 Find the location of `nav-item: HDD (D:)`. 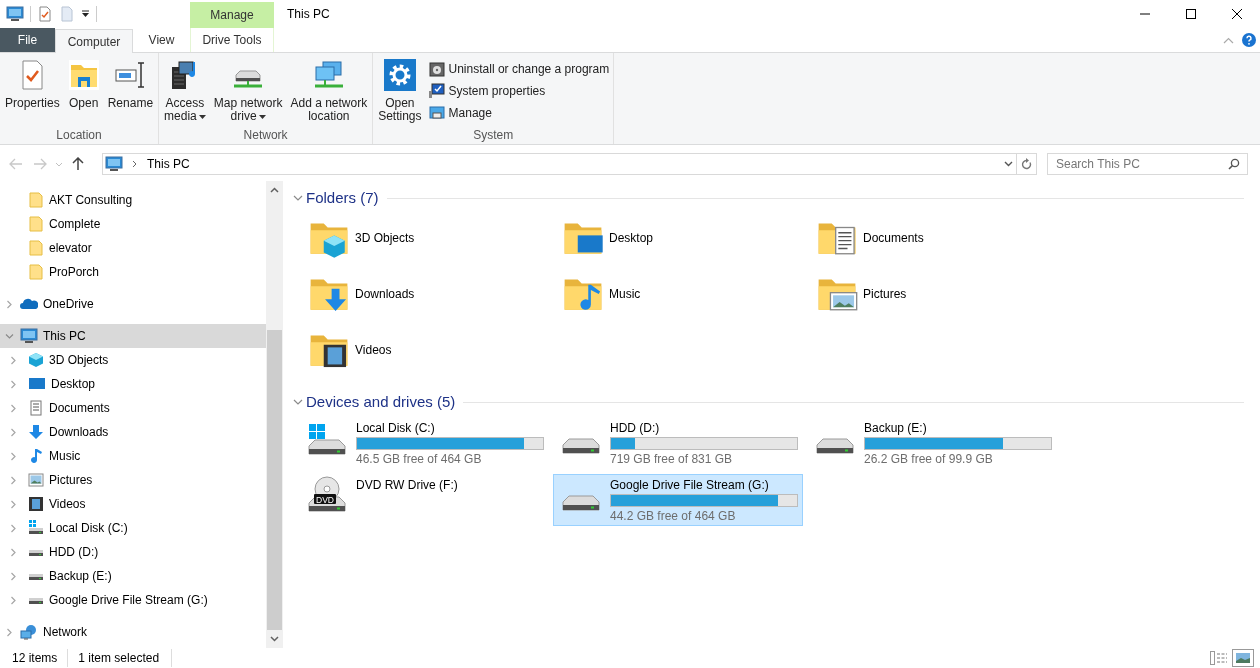

nav-item: HDD (D:) is located at coordinates (133, 552).